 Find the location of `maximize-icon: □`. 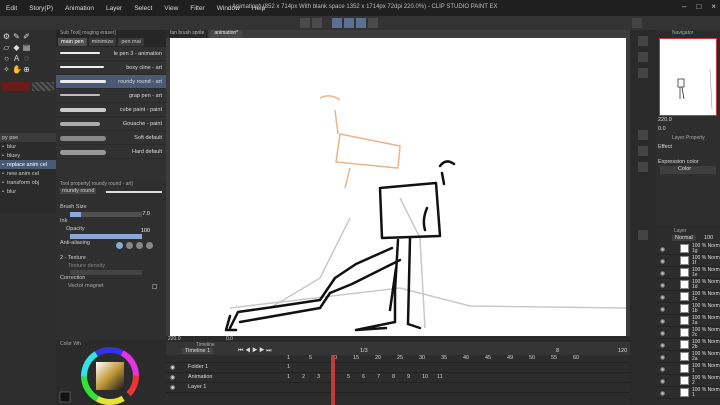

maximize-icon: □ is located at coordinates (698, 6).